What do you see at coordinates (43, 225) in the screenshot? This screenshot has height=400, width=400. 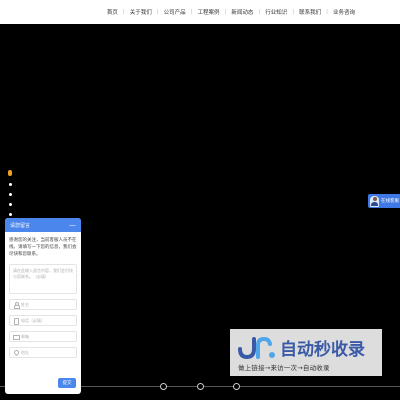 I see `message-panel-header: 请您留言 —` at bounding box center [43, 225].